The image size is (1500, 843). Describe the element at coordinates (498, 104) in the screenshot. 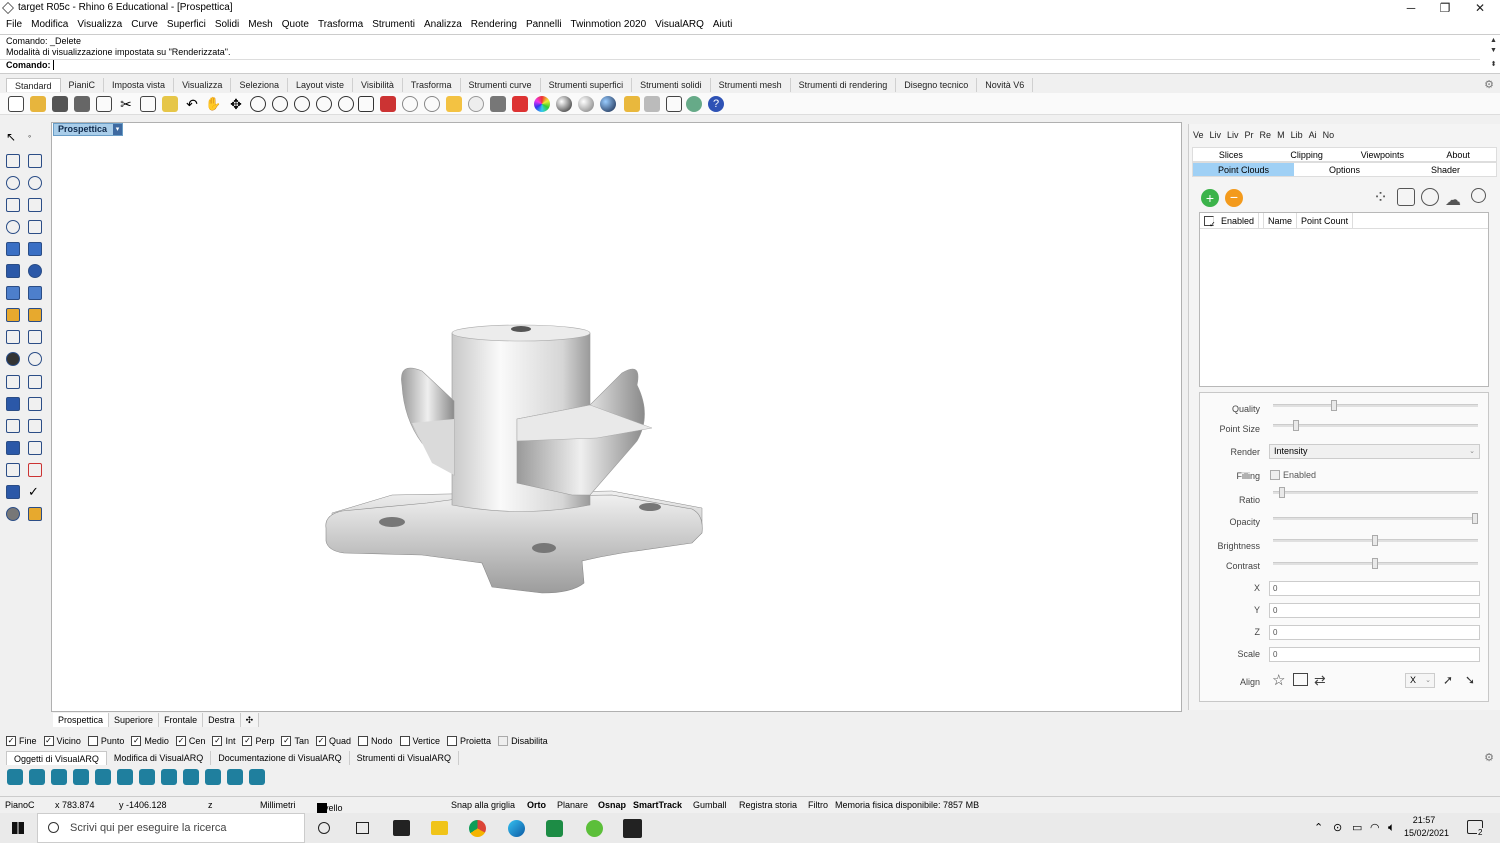

I see `lock-icon` at that location.